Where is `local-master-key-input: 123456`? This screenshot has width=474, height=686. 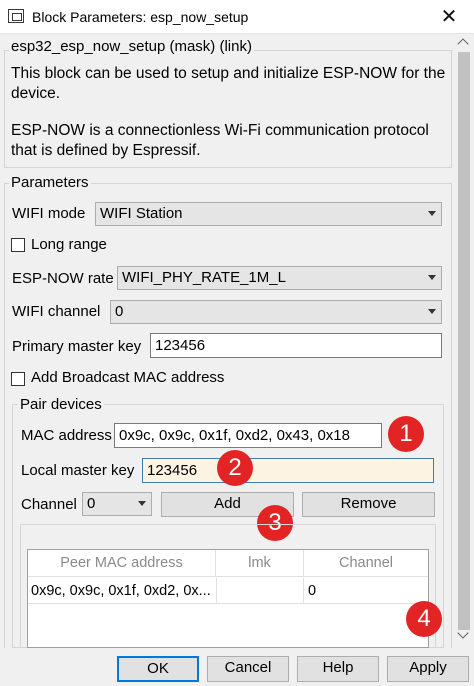 local-master-key-input: 123456 is located at coordinates (288, 470).